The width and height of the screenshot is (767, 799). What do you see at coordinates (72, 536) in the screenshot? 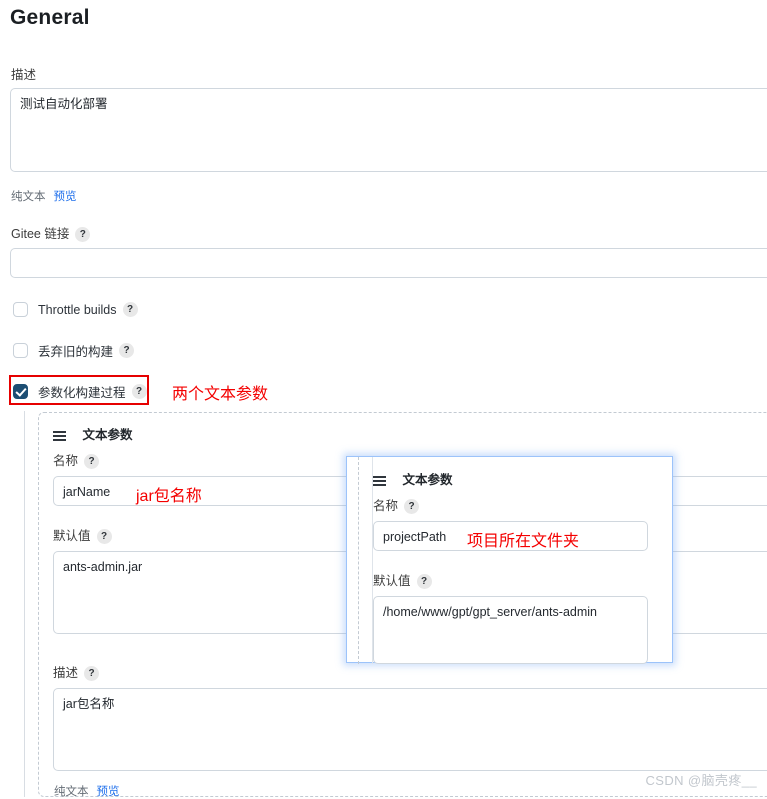
I see `param1-default-label: 默认值` at bounding box center [72, 536].